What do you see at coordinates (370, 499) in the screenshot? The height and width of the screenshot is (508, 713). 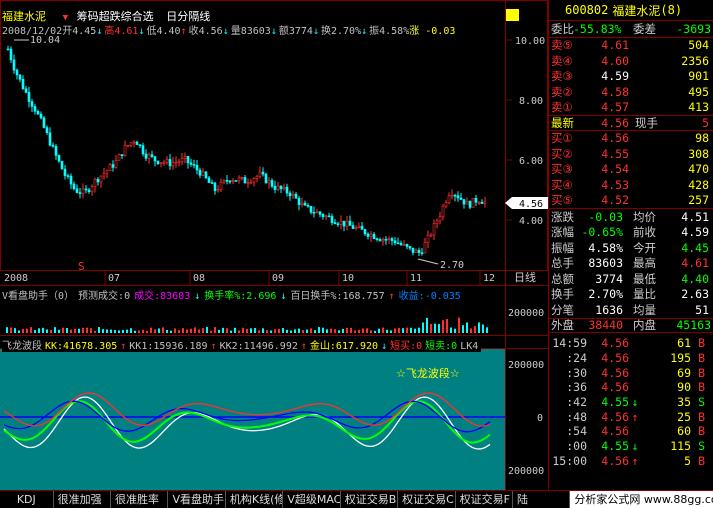 I see `indicator-tab: 权证交易B` at bounding box center [370, 499].